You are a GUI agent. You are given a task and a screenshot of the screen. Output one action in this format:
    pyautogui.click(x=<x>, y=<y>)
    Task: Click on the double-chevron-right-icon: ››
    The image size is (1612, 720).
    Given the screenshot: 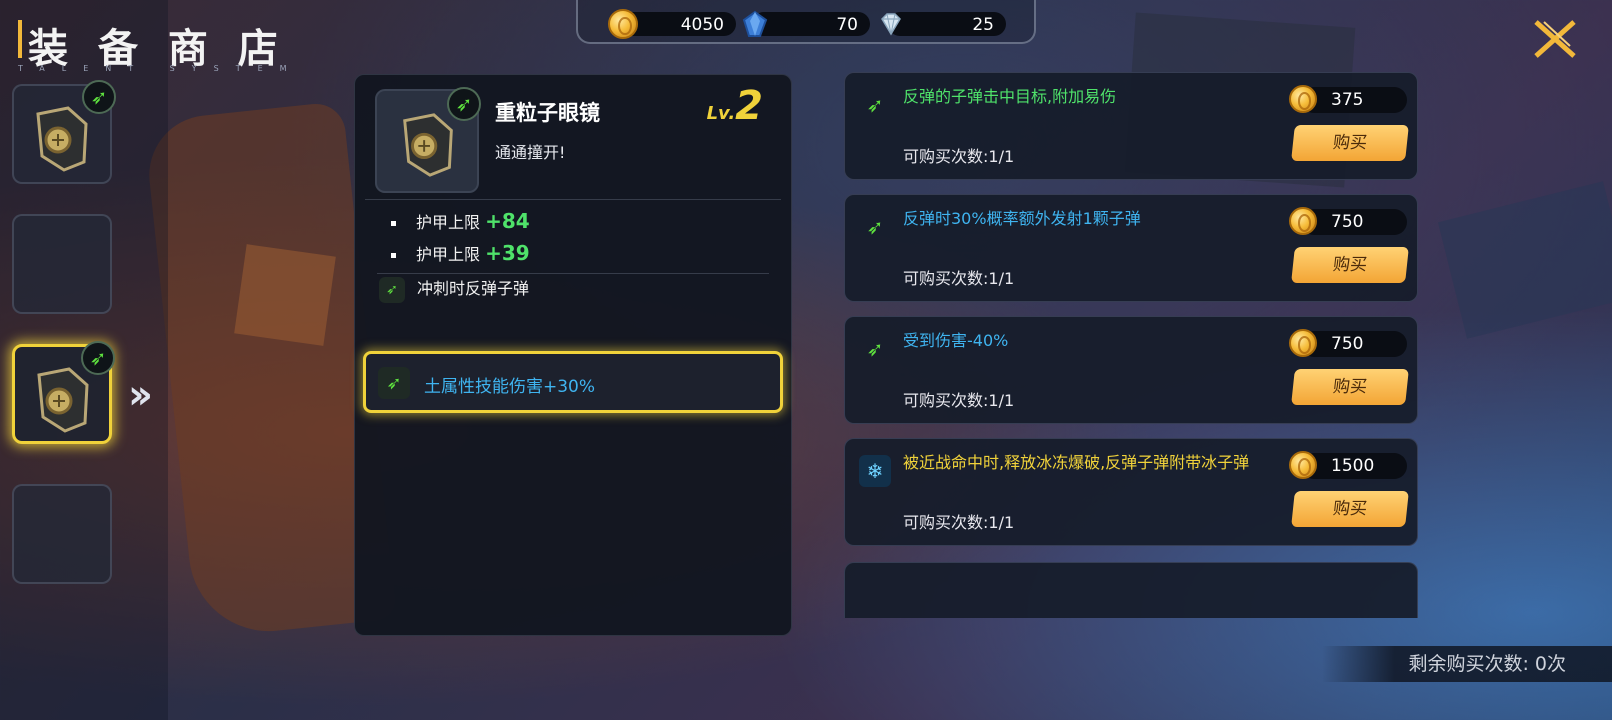 What is the action you would take?
    pyautogui.click(x=140, y=395)
    